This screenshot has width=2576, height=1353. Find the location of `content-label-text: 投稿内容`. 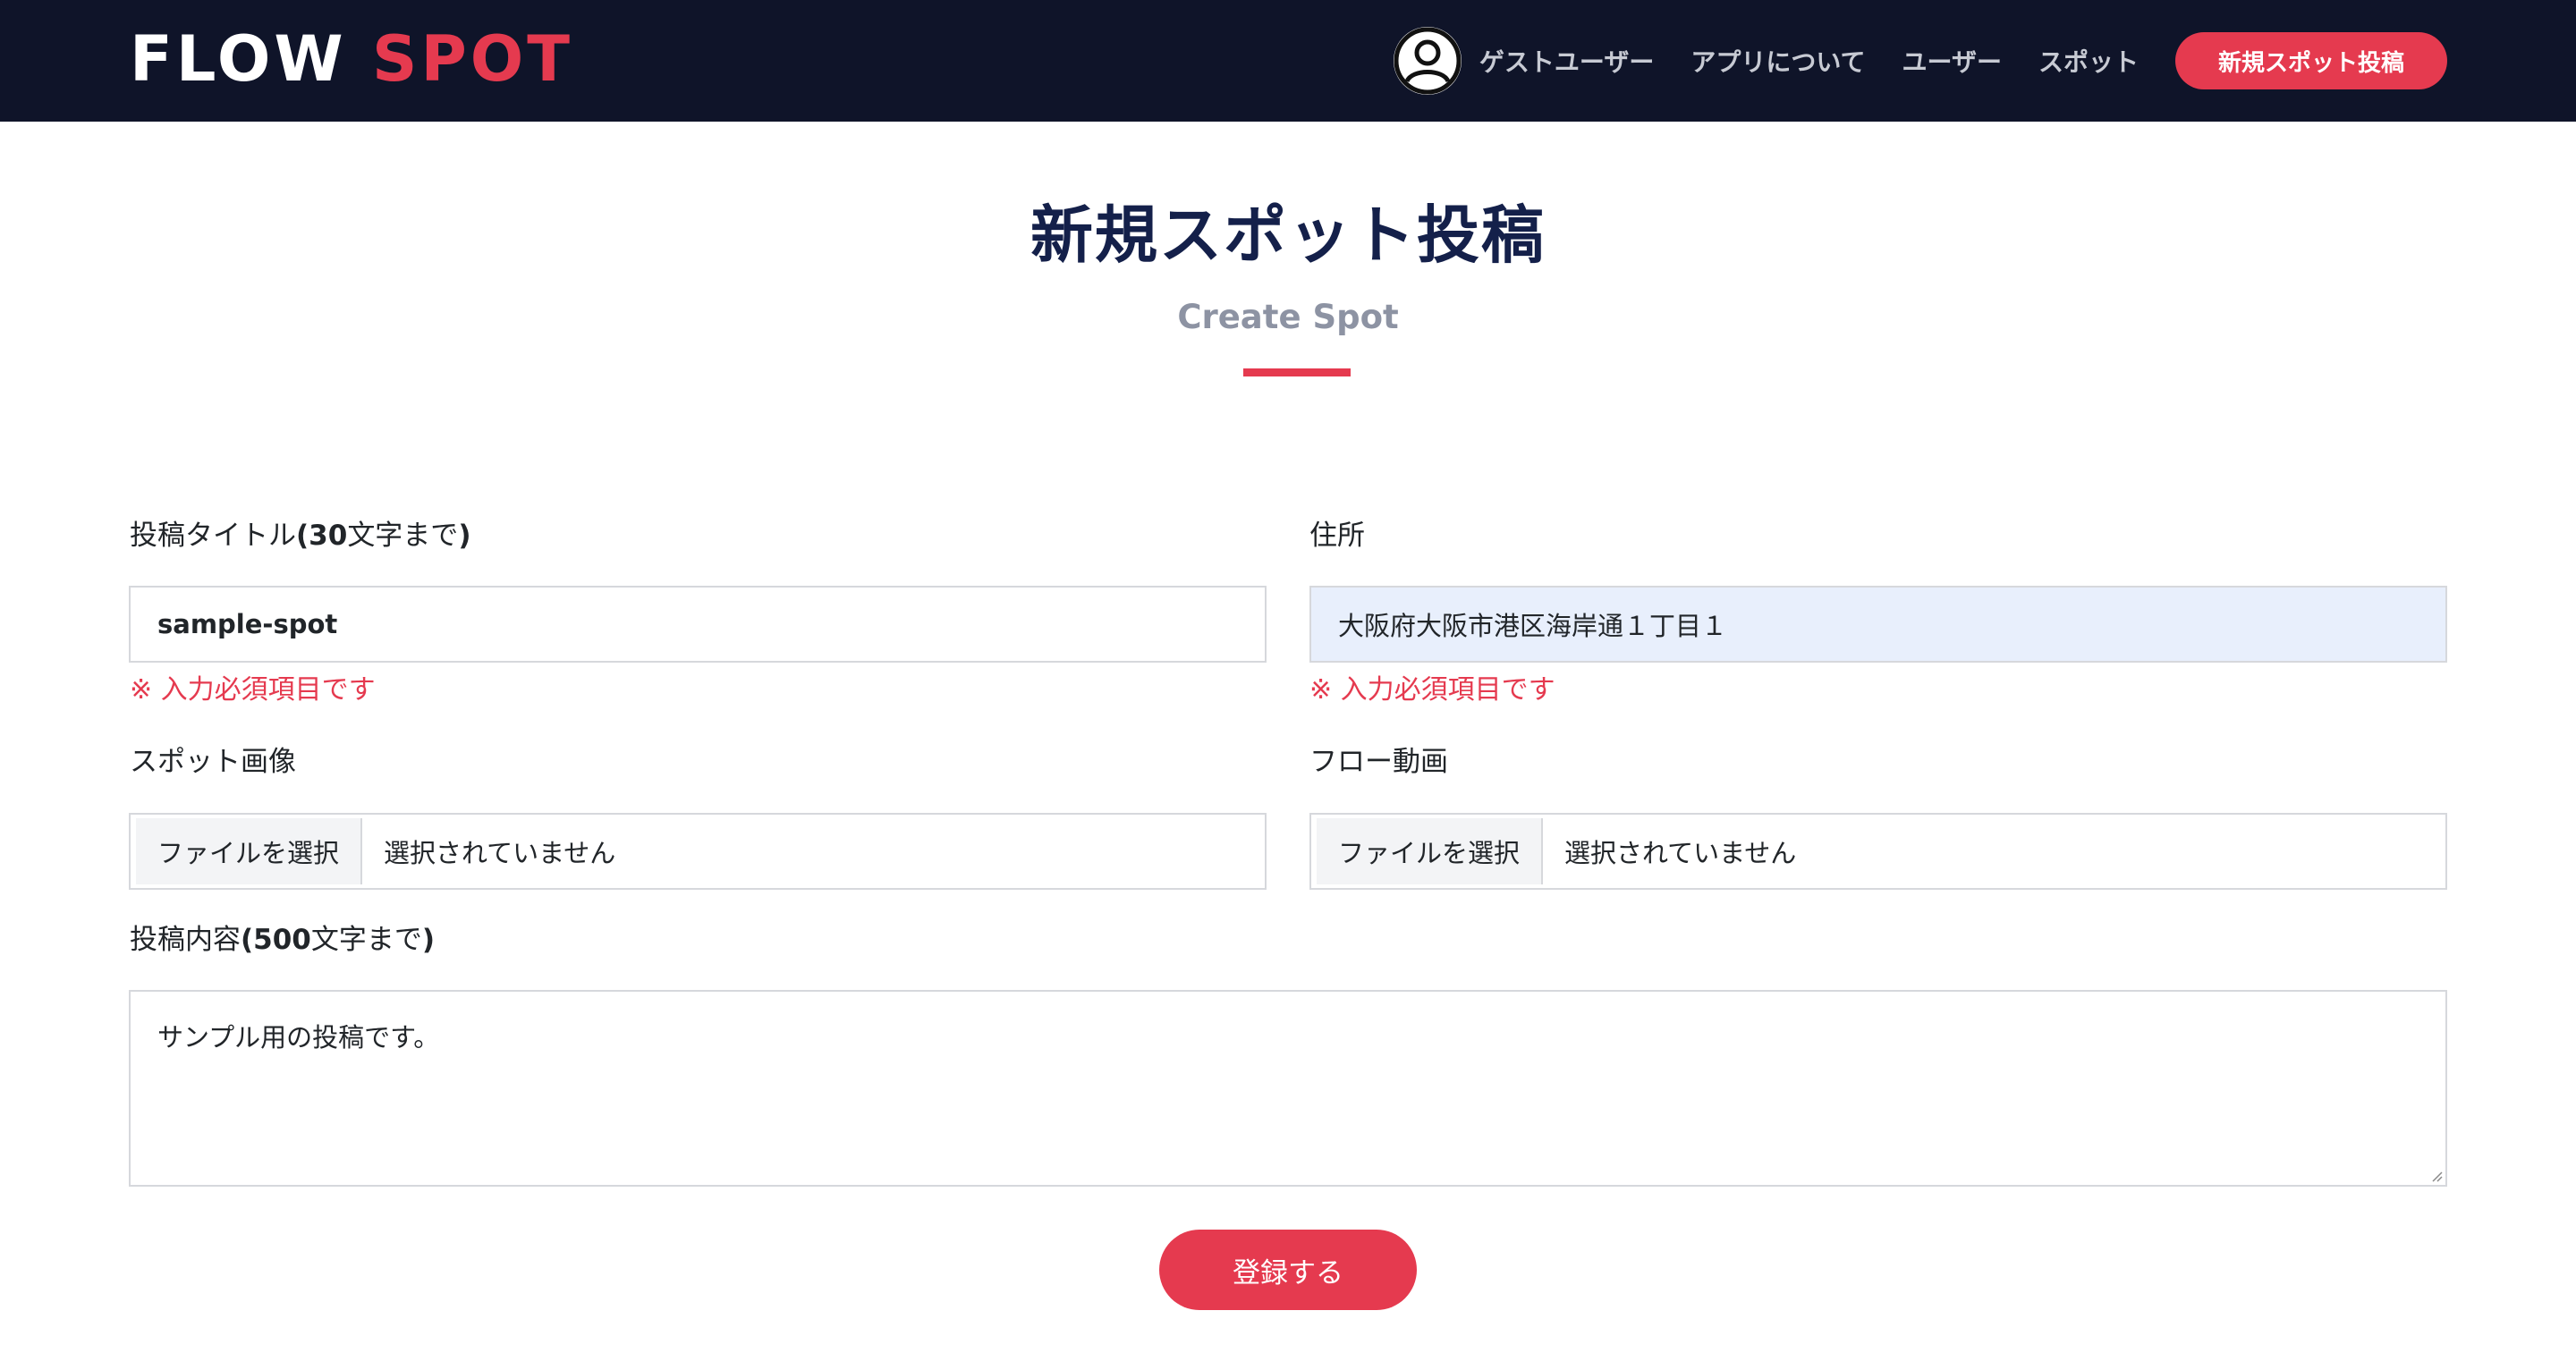

content-label-text: 投稿内容 is located at coordinates (185, 940).